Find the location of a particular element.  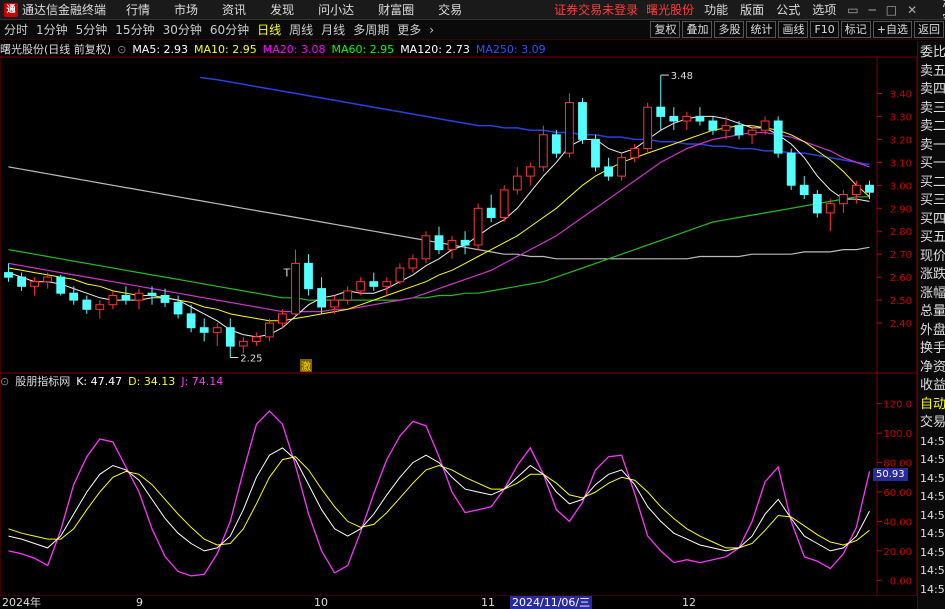

close-icon: ✕ is located at coordinates (912, 10).